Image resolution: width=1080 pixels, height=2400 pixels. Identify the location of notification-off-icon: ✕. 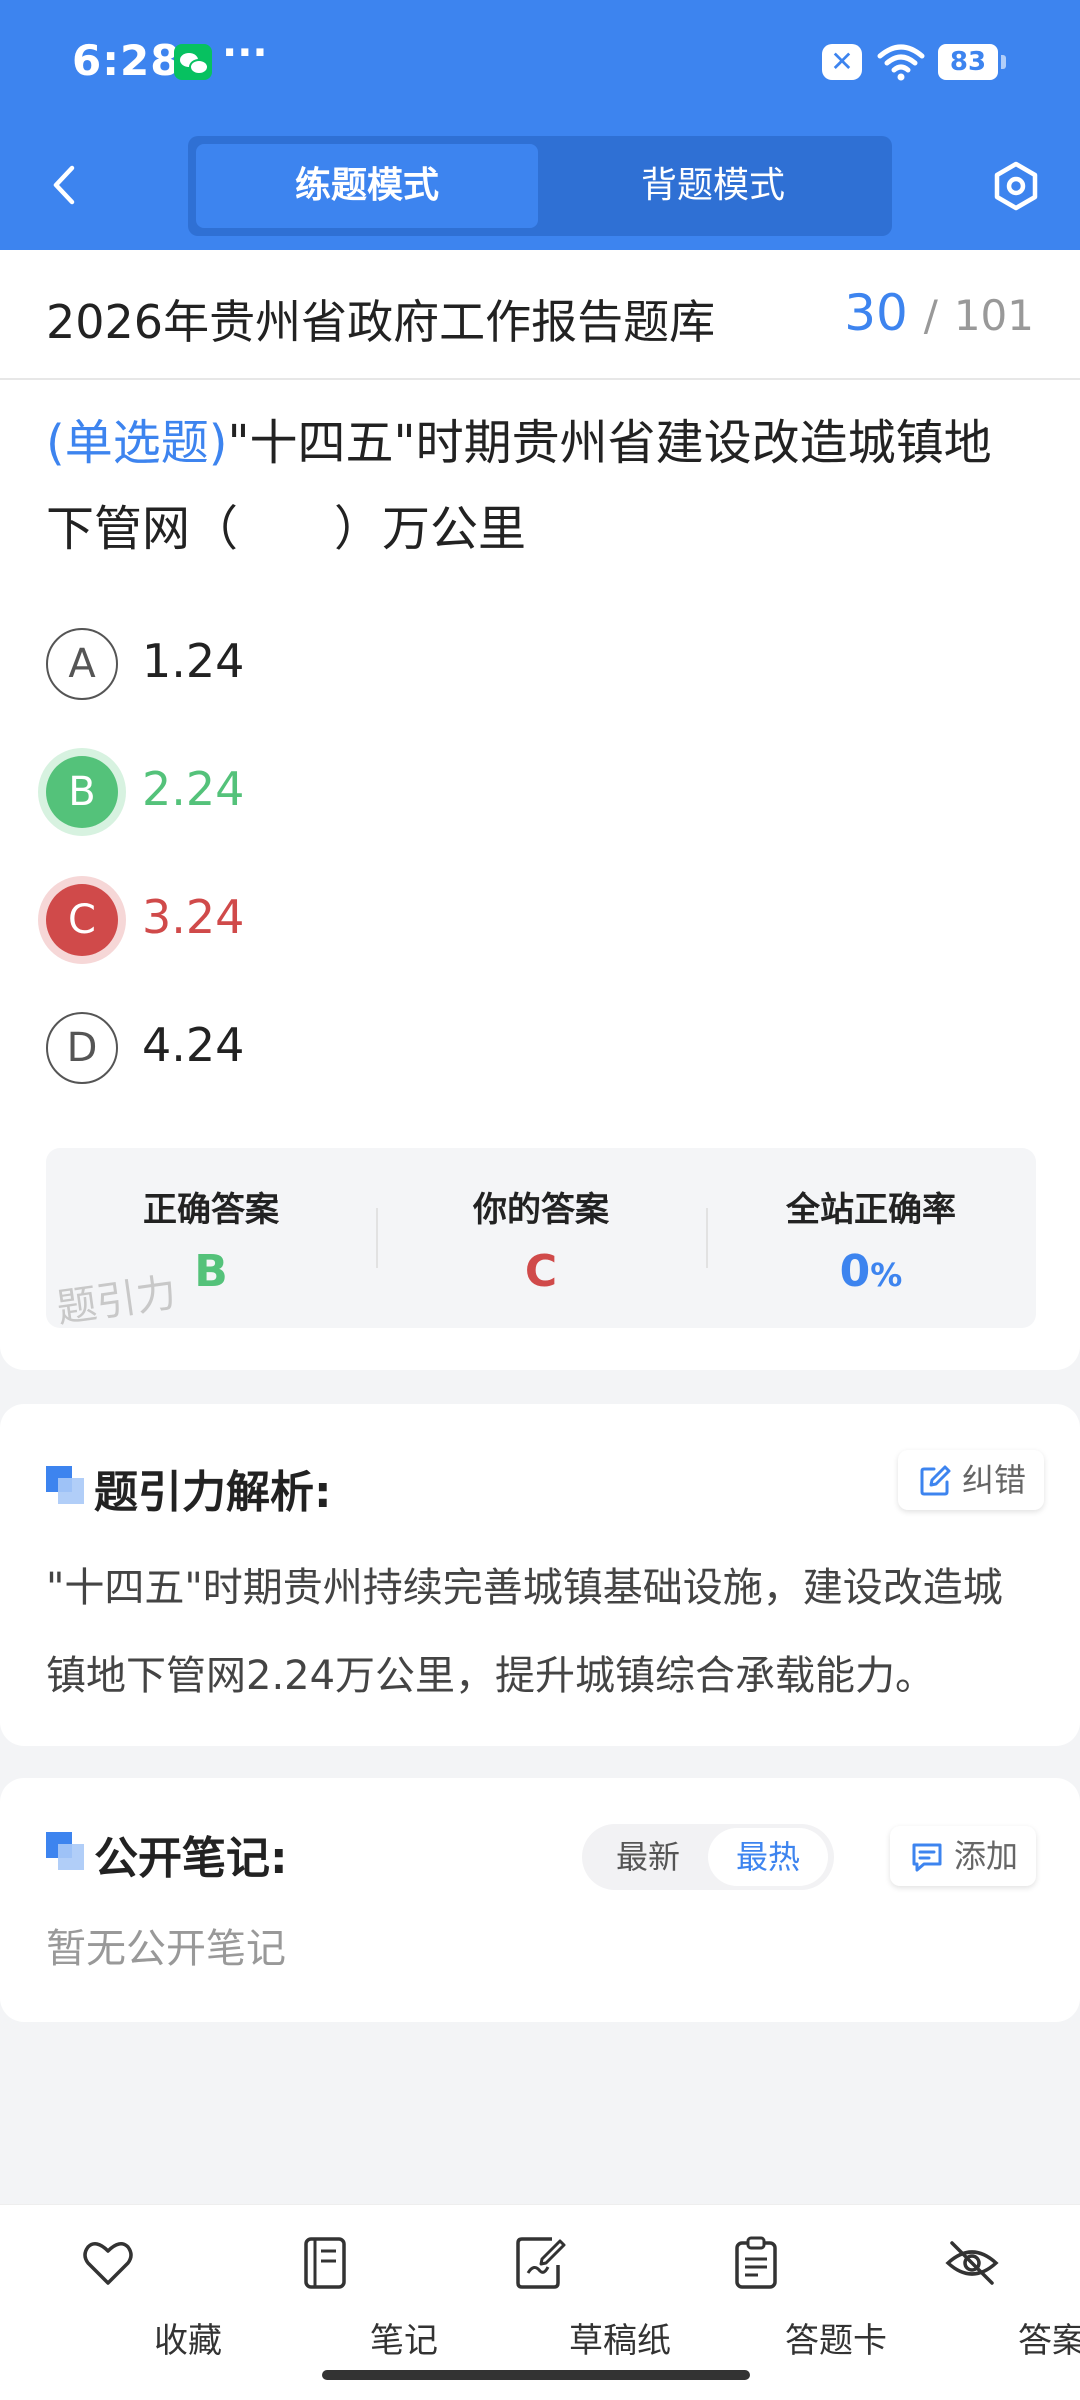
(842, 62).